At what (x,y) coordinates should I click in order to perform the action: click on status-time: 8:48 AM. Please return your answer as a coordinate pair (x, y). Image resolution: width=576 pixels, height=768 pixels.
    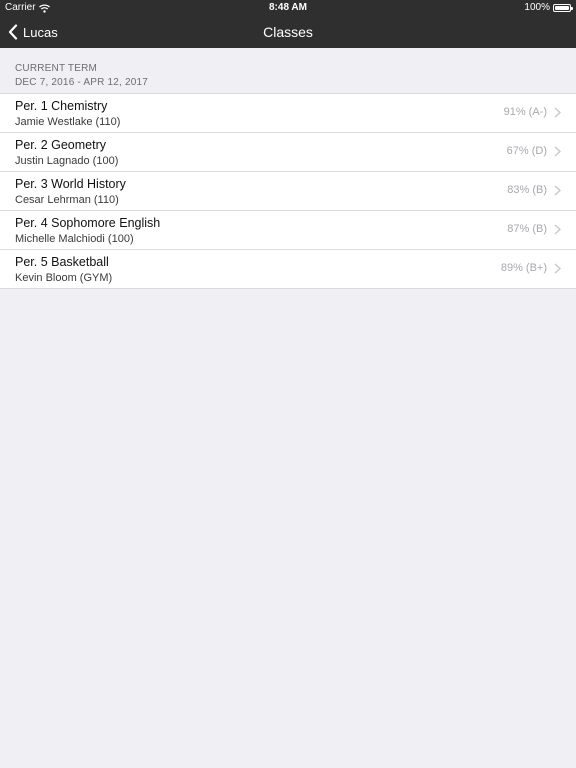
    Looking at the image, I should click on (288, 7).